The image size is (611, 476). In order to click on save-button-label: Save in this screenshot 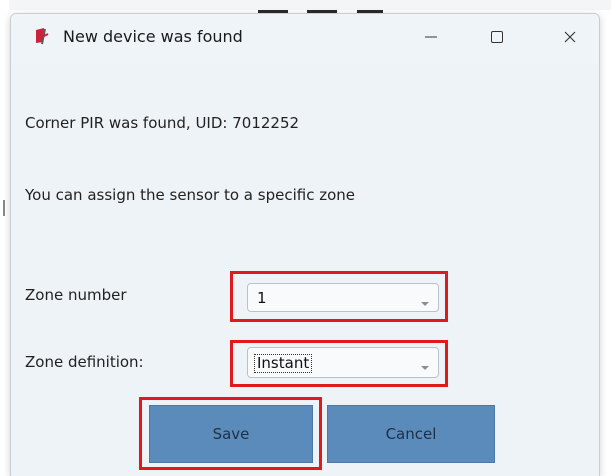, I will do `click(231, 434)`.